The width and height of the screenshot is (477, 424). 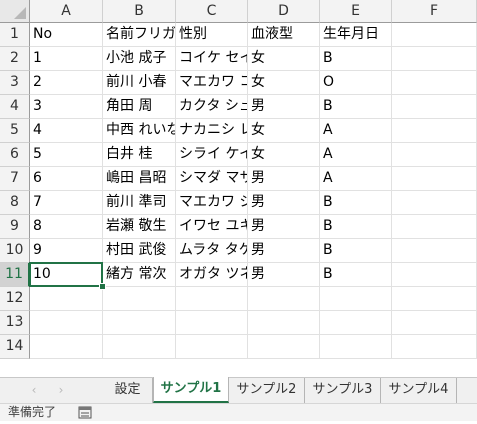 I want to click on row-header-12: 12, so click(x=15, y=299).